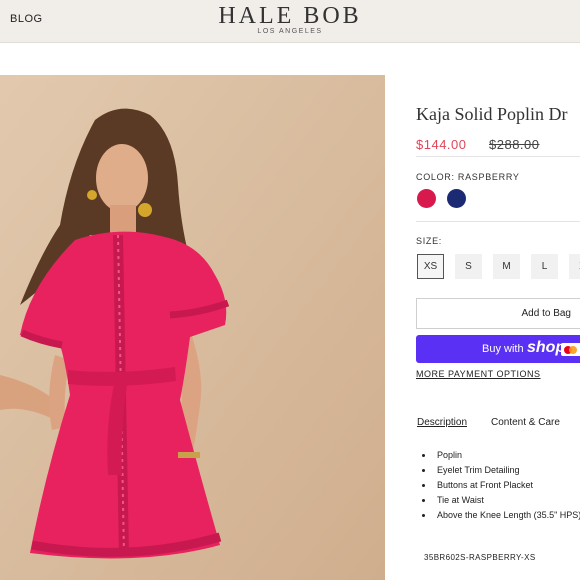 The image size is (580, 580). Describe the element at coordinates (503, 349) in the screenshot. I see `buy-with-label: Buy with` at that location.